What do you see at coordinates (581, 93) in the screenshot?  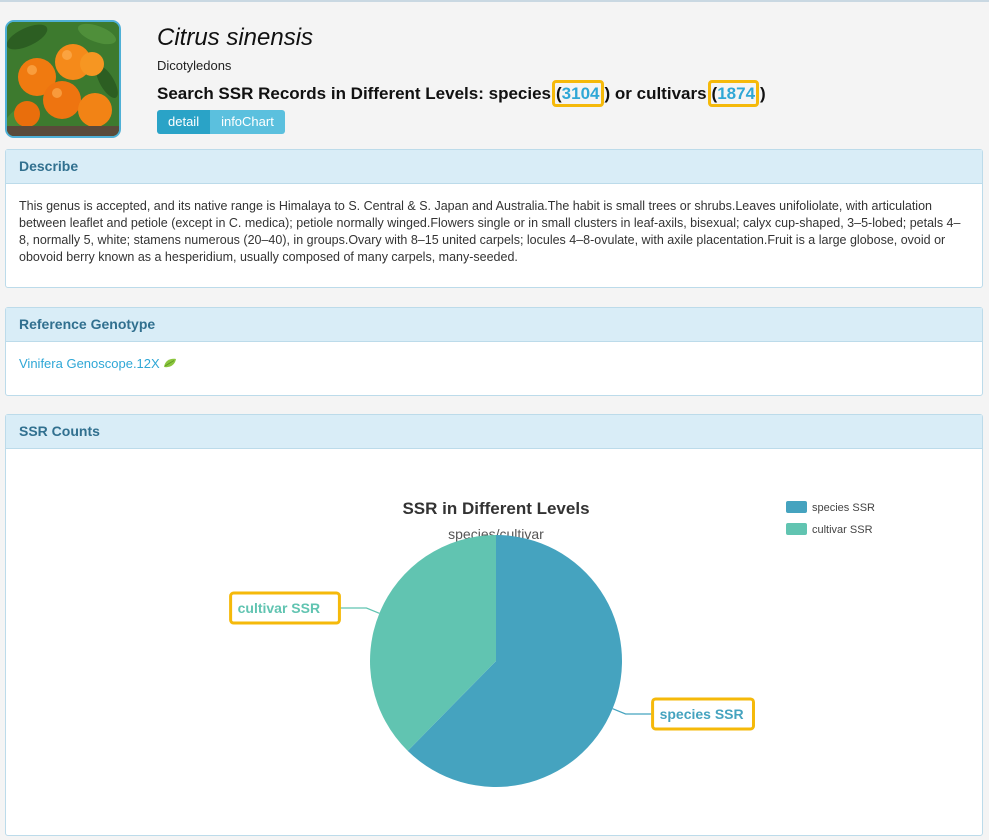 I see `species-count-link: 3104` at bounding box center [581, 93].